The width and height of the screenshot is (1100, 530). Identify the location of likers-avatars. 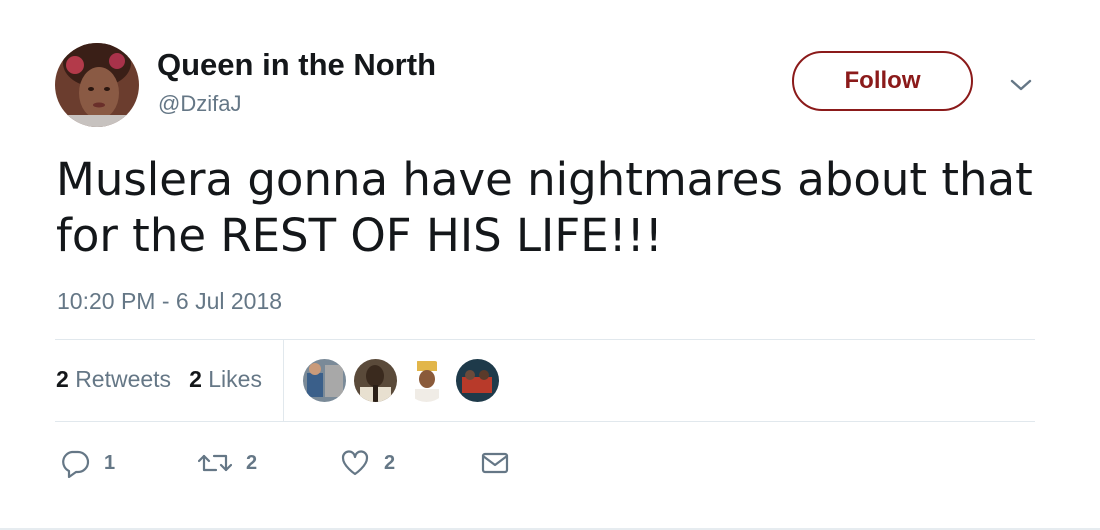
(401, 380).